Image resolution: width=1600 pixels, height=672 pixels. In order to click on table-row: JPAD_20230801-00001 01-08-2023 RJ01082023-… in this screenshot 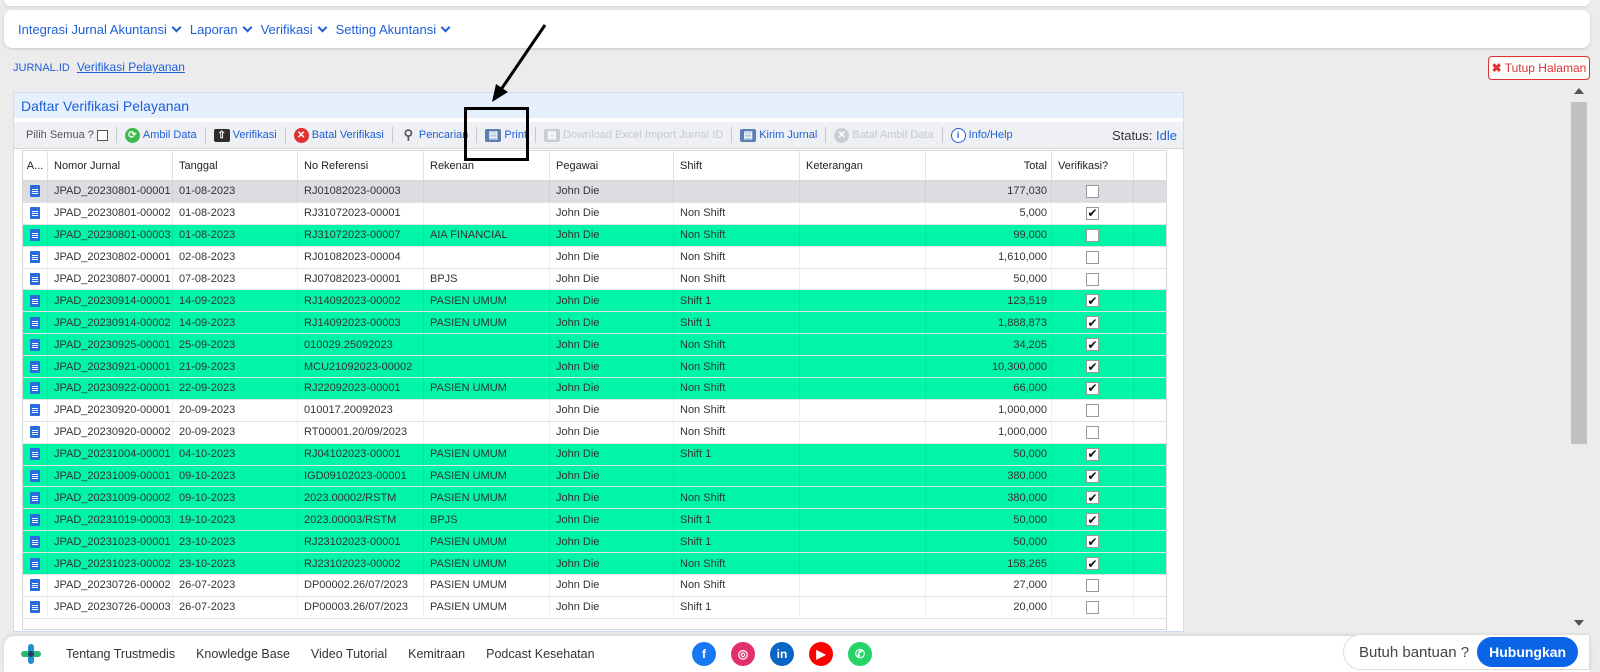, I will do `click(594, 192)`.